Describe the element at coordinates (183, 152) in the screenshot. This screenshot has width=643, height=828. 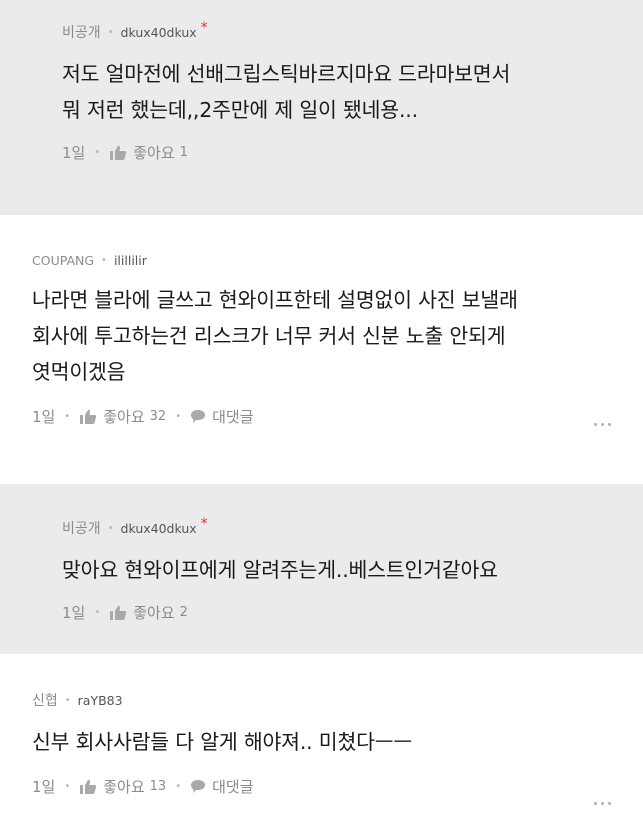
I see `like-count: 1` at that location.